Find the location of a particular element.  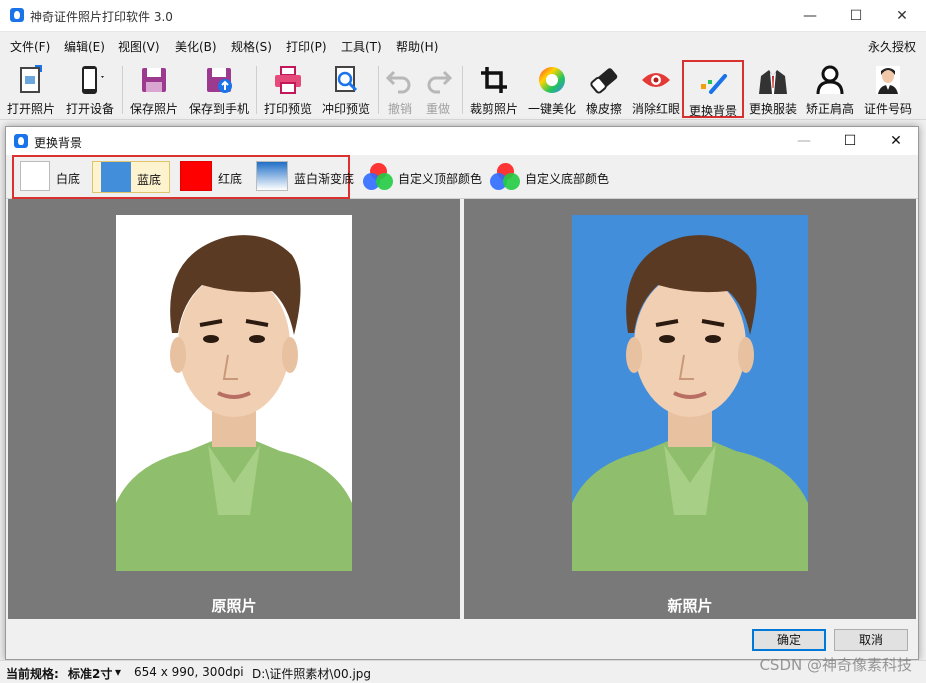

save-photo-button: 保存照片 is located at coordinates (154, 89).